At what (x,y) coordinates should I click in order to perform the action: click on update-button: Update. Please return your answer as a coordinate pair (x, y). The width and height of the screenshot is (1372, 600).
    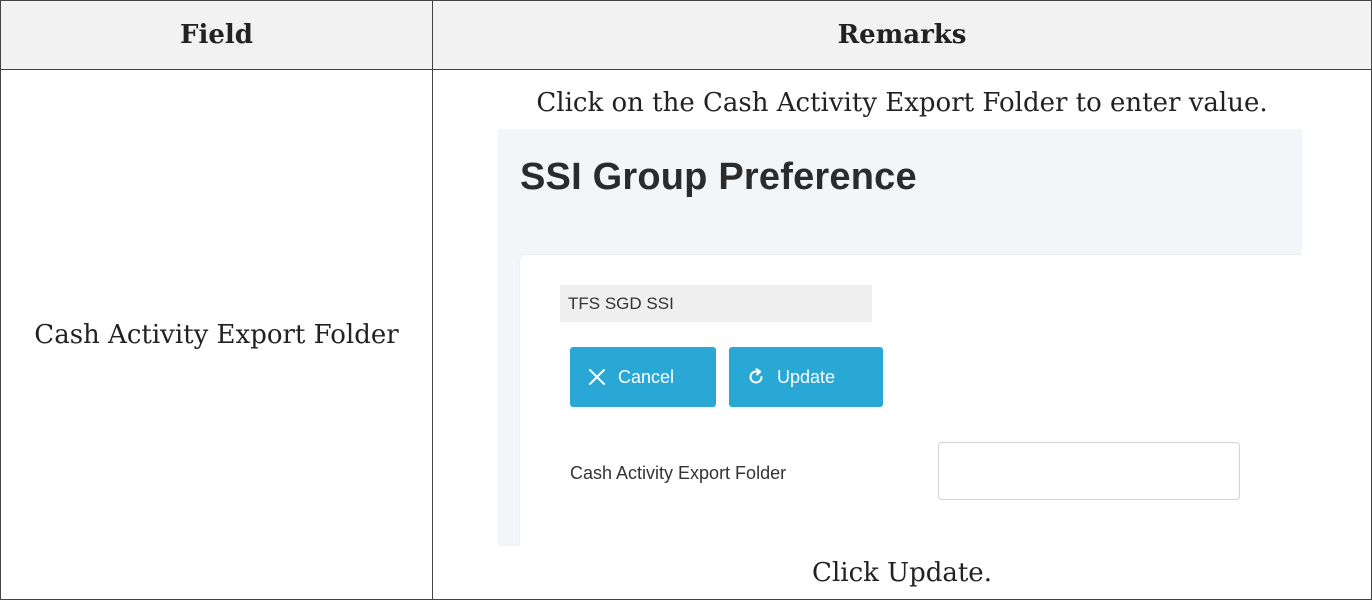
    Looking at the image, I should click on (806, 377).